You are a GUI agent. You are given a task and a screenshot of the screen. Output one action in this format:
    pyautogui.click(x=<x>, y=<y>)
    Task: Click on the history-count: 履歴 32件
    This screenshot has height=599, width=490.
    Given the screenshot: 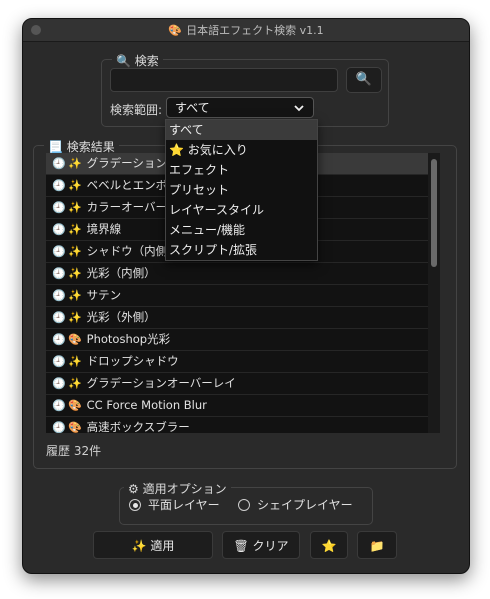 What is the action you would take?
    pyautogui.click(x=74, y=451)
    